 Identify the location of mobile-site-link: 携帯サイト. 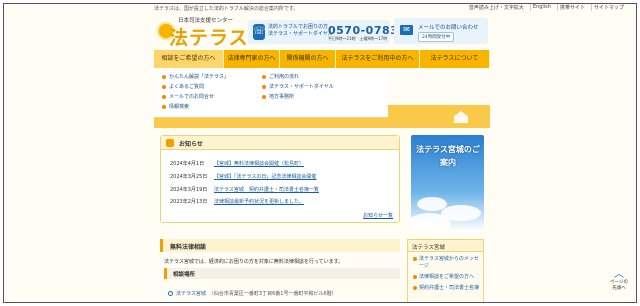
(571, 7).